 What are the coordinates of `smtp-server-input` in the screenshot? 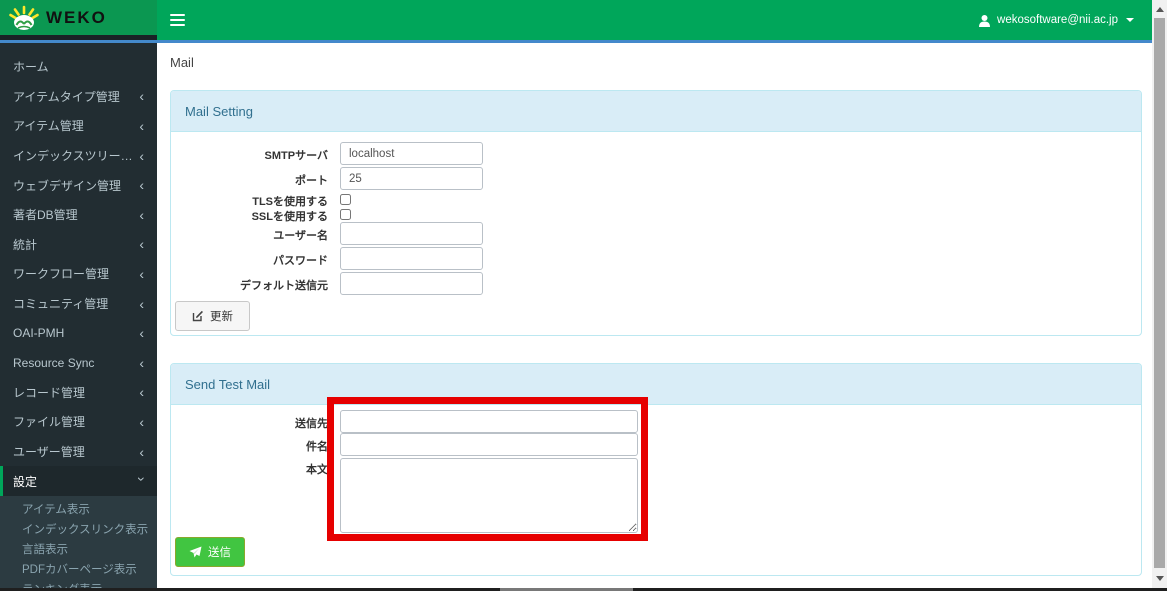 It's located at (411, 153).